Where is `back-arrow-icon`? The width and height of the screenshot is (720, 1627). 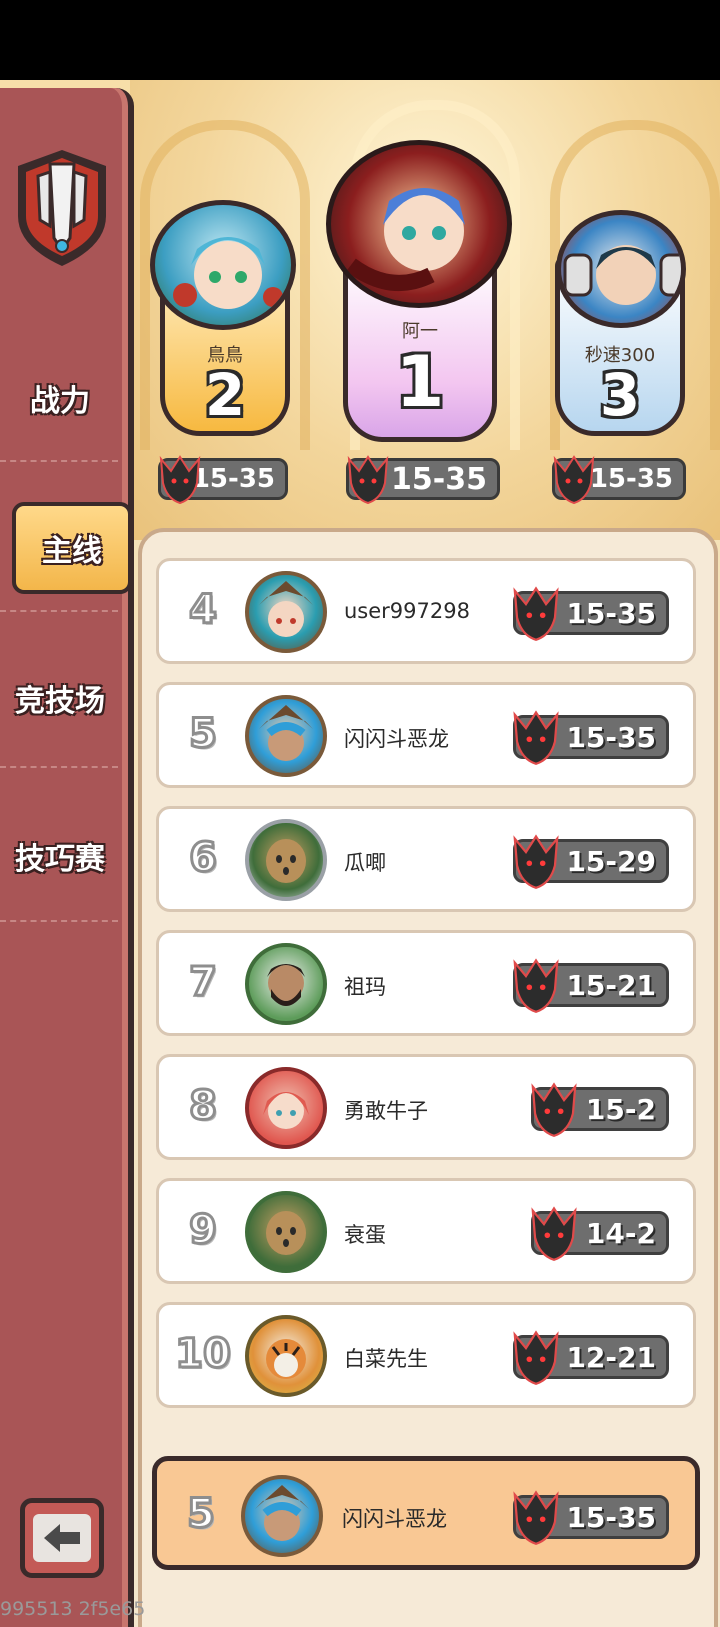 back-arrow-icon is located at coordinates (62, 1538).